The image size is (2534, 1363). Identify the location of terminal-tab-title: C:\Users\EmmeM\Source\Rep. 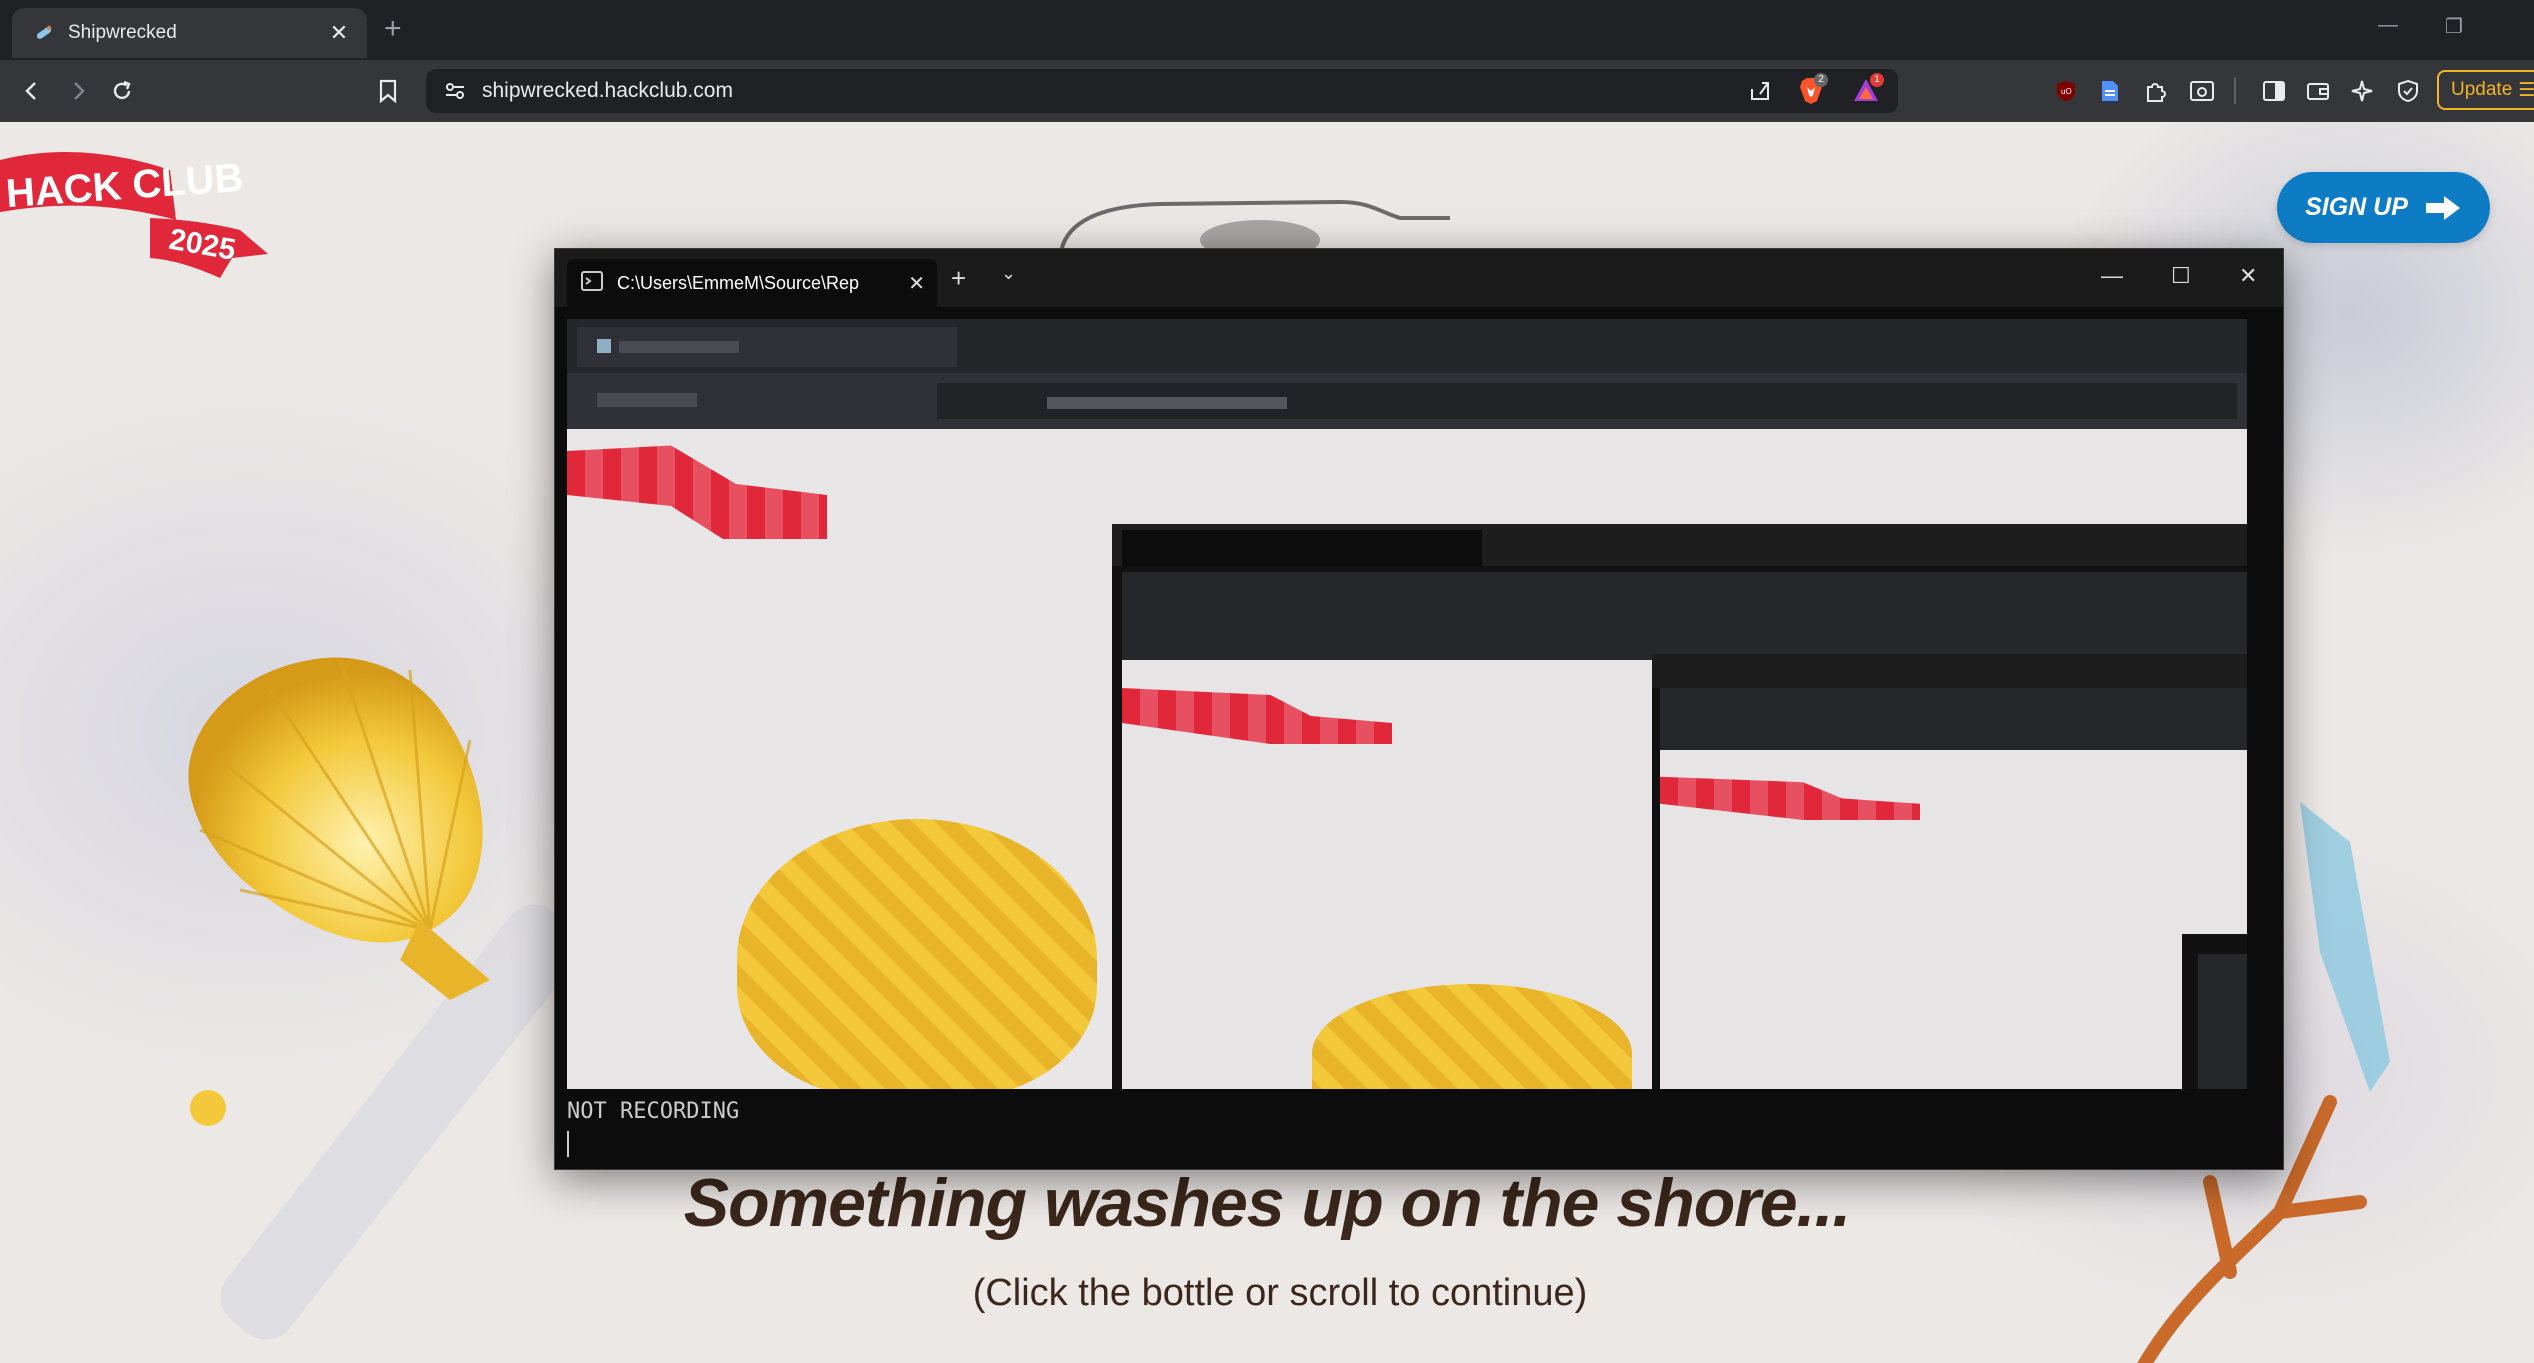
(738, 282).